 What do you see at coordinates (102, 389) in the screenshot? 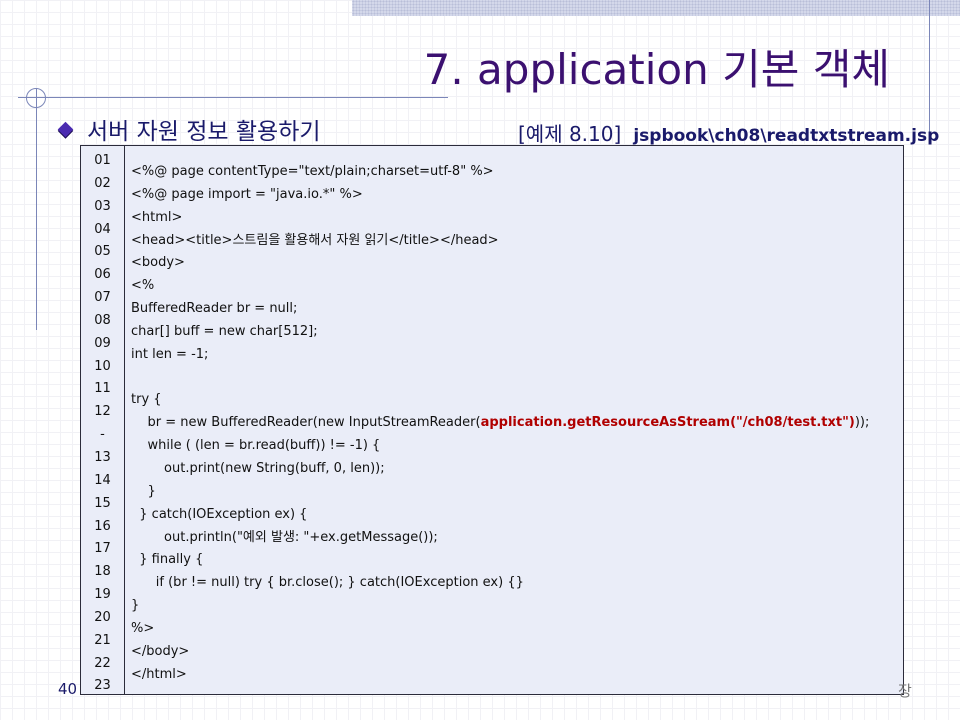
I see `line-number: 11` at bounding box center [102, 389].